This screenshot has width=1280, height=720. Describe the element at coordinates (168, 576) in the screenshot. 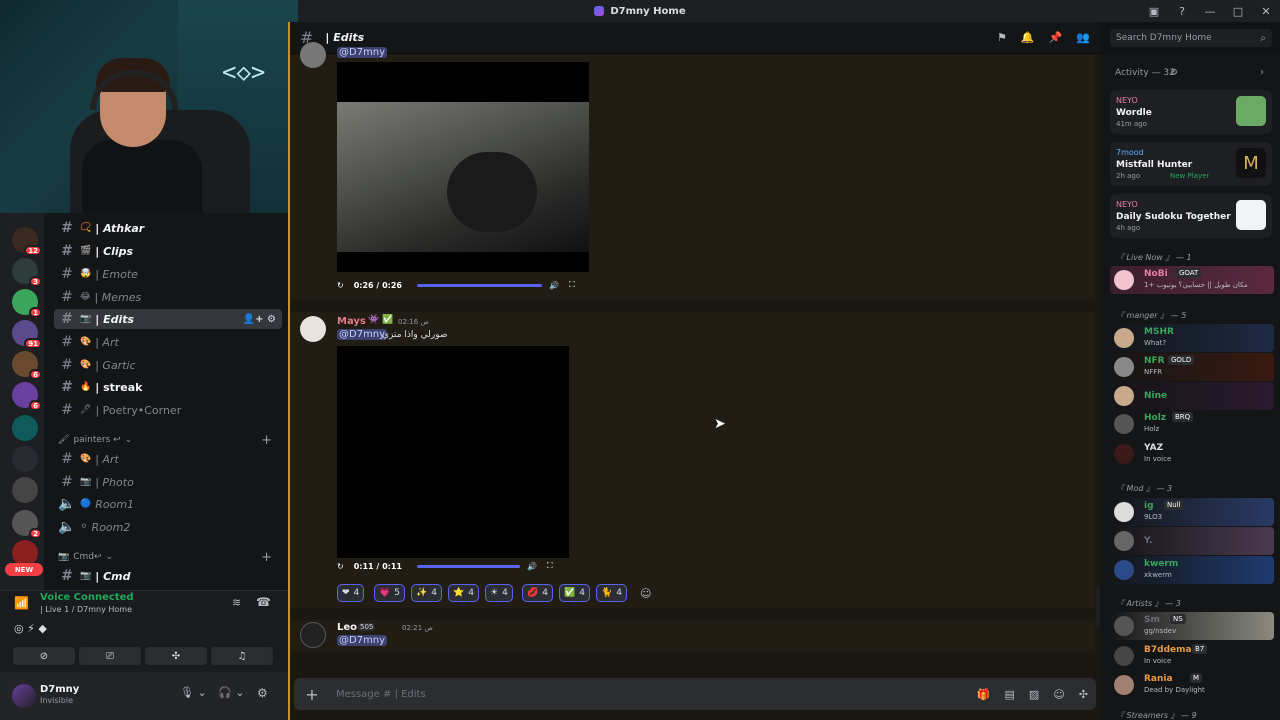

I see `channel-cmd: # 📷 | Cmd` at that location.